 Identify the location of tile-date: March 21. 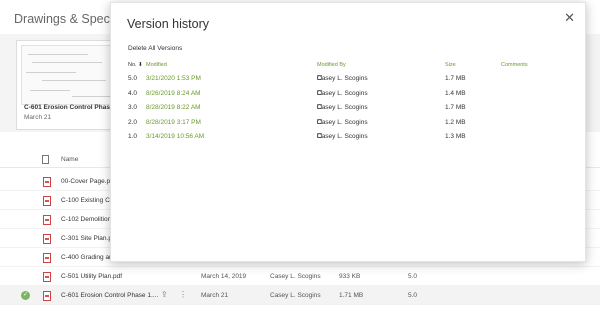
(38, 117).